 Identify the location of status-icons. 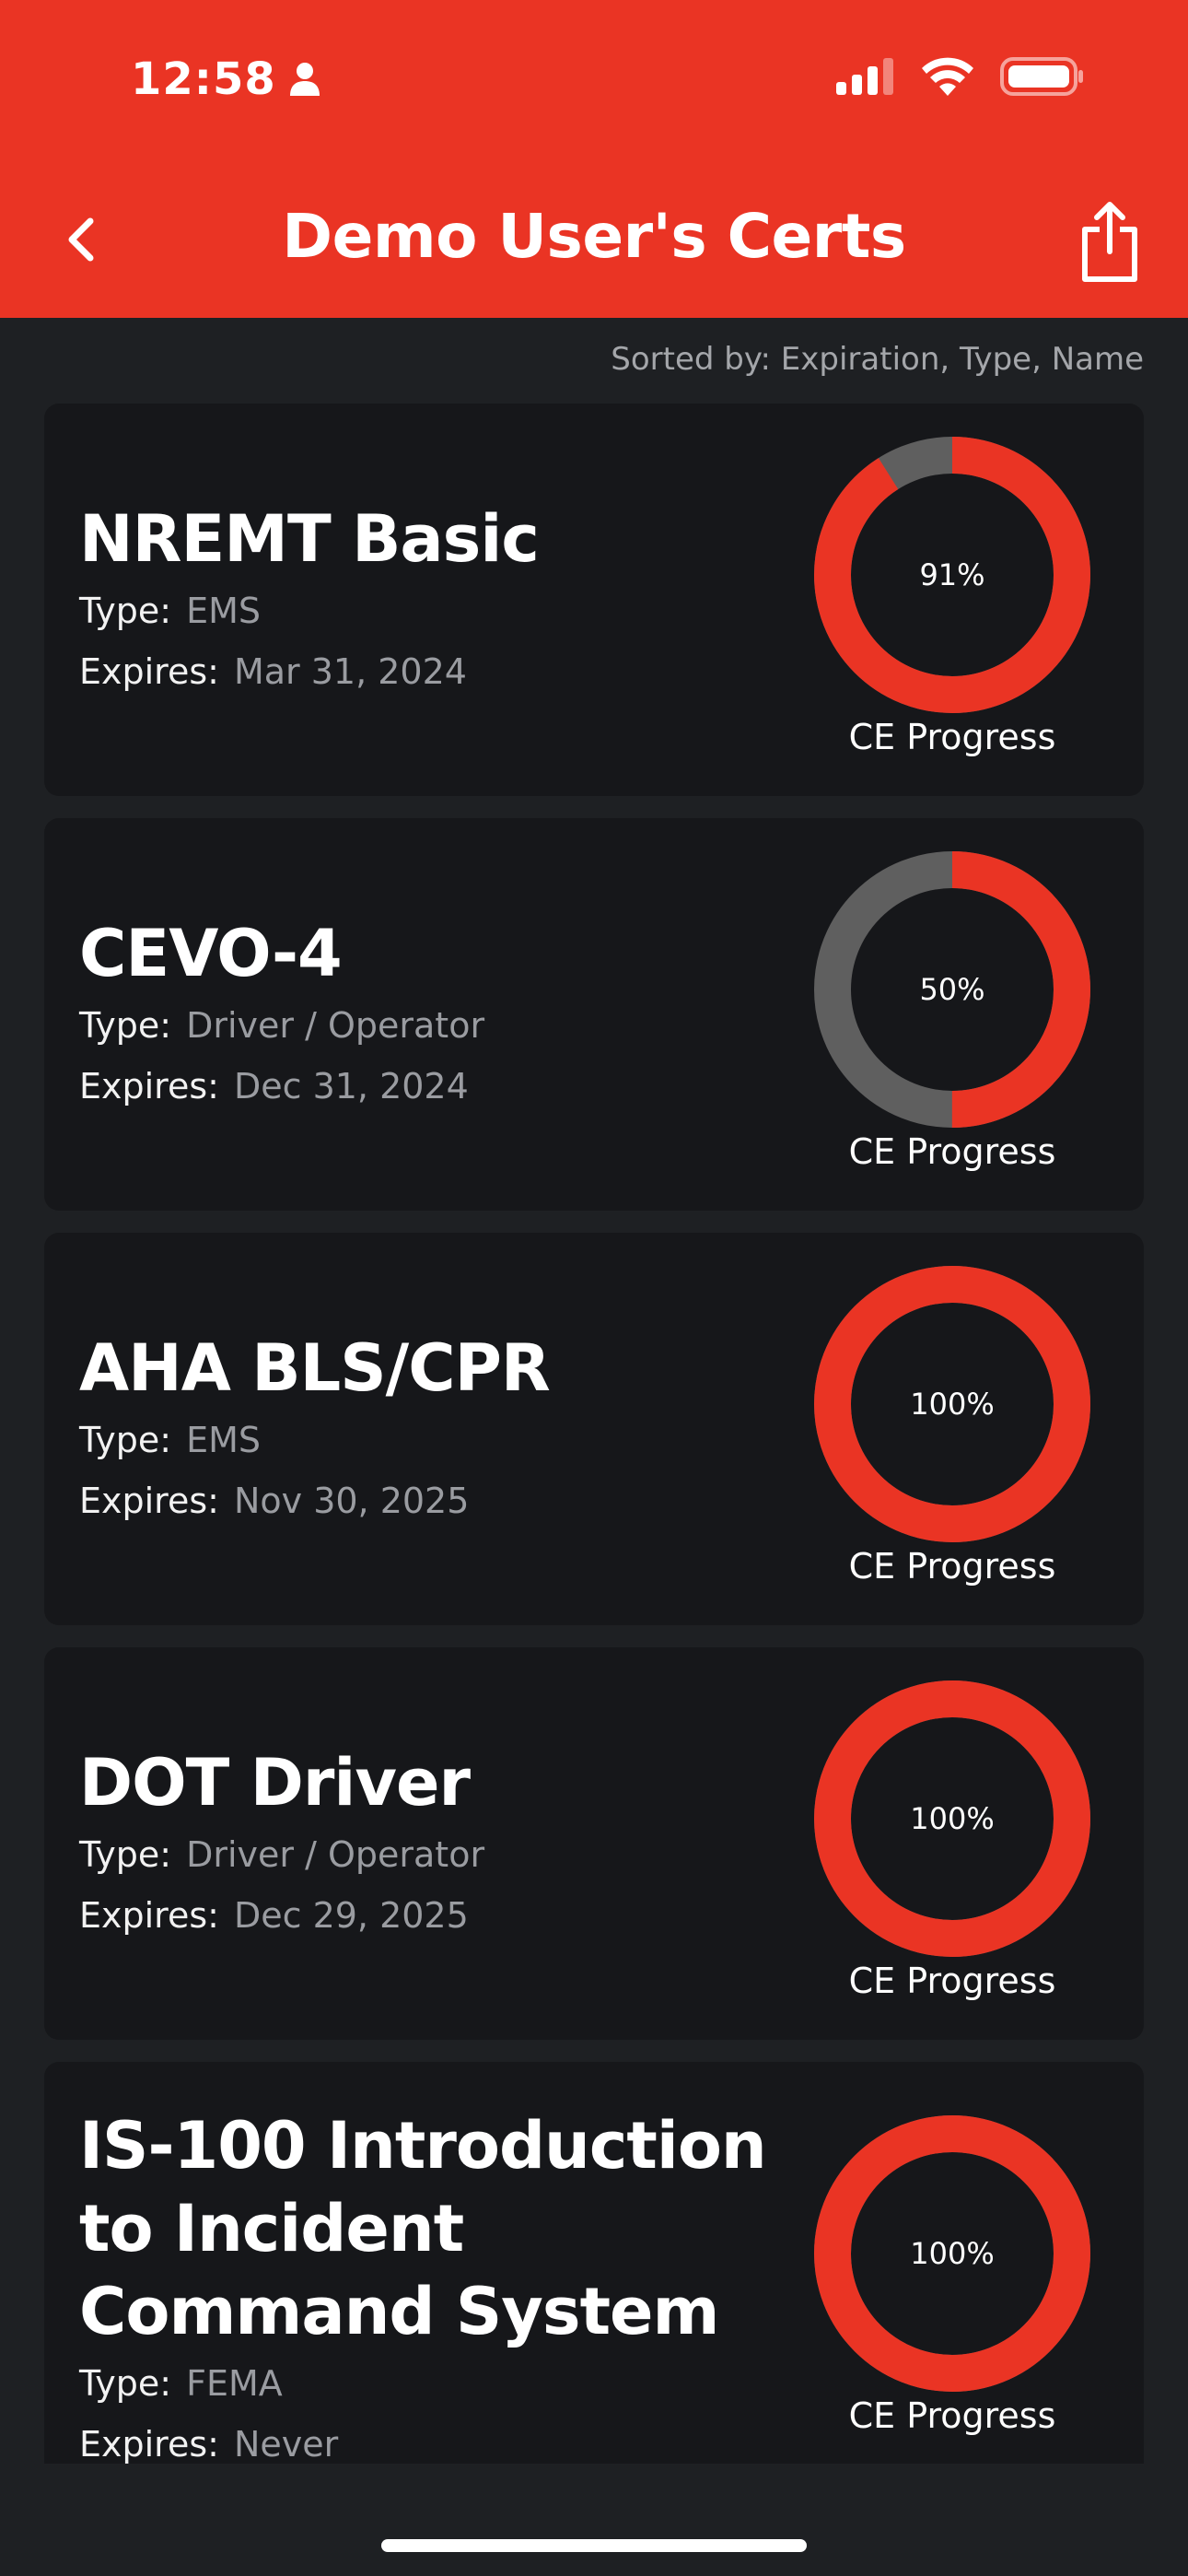
(961, 76).